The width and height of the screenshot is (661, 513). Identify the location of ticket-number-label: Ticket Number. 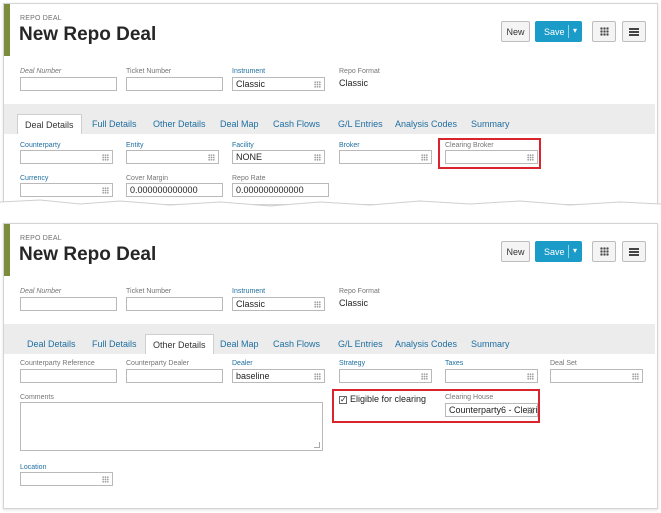
(149, 291).